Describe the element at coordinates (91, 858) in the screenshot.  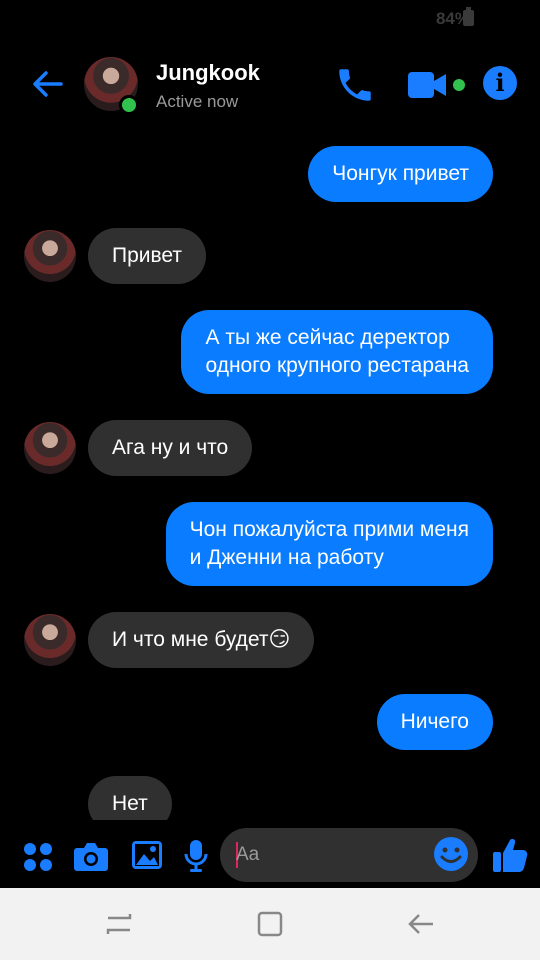
I see `camera-icon` at that location.